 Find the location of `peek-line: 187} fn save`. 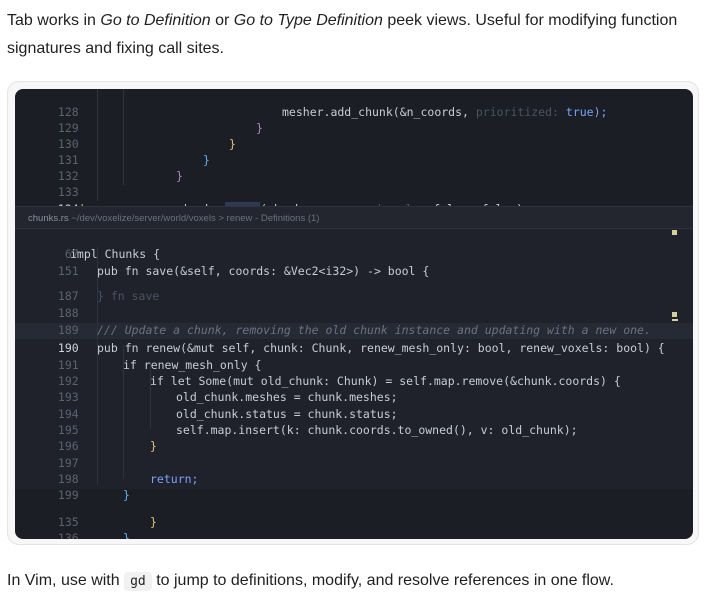

peek-line: 187} fn save is located at coordinates (87, 287).